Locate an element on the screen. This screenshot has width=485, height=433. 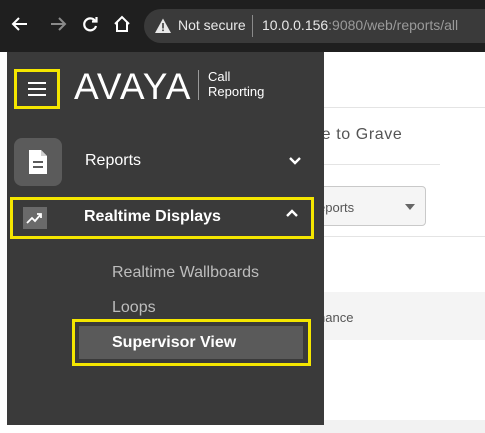
chevron-up-icon is located at coordinates (292, 213).